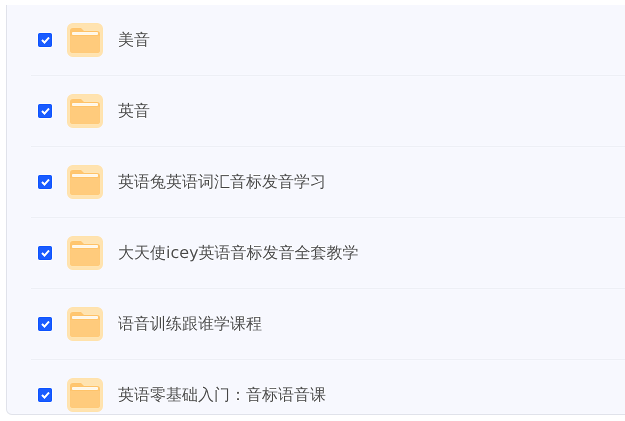 This screenshot has width=625, height=421. I want to click on folder-name: 美音, so click(134, 40).